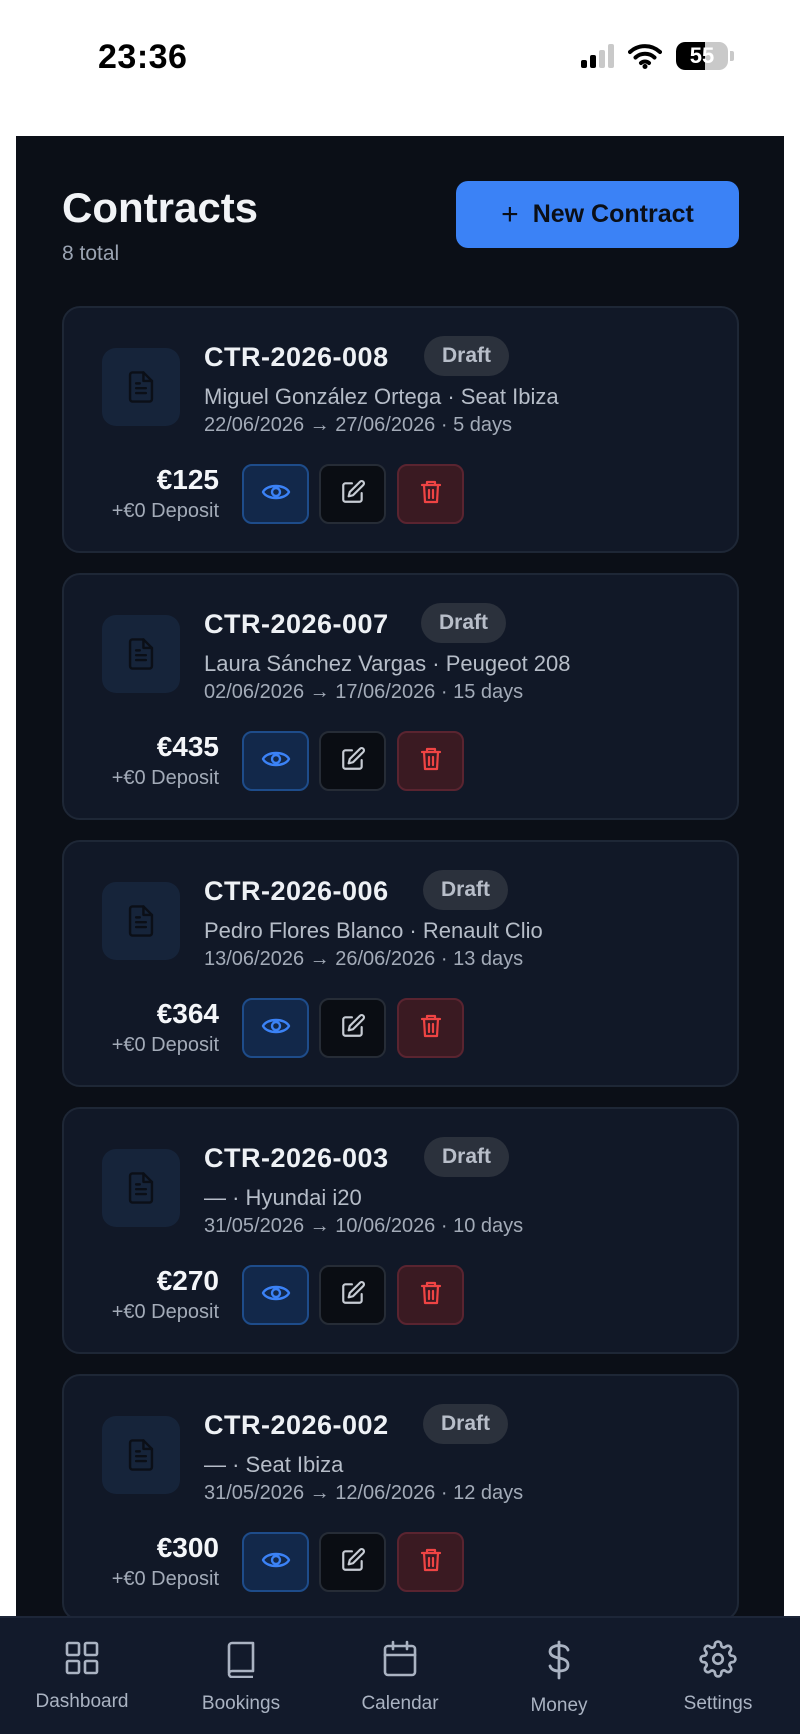 The height and width of the screenshot is (1734, 800). I want to click on contract-dates: 31/05/2026 → 10/06/2026 · 10 days, so click(364, 1226).